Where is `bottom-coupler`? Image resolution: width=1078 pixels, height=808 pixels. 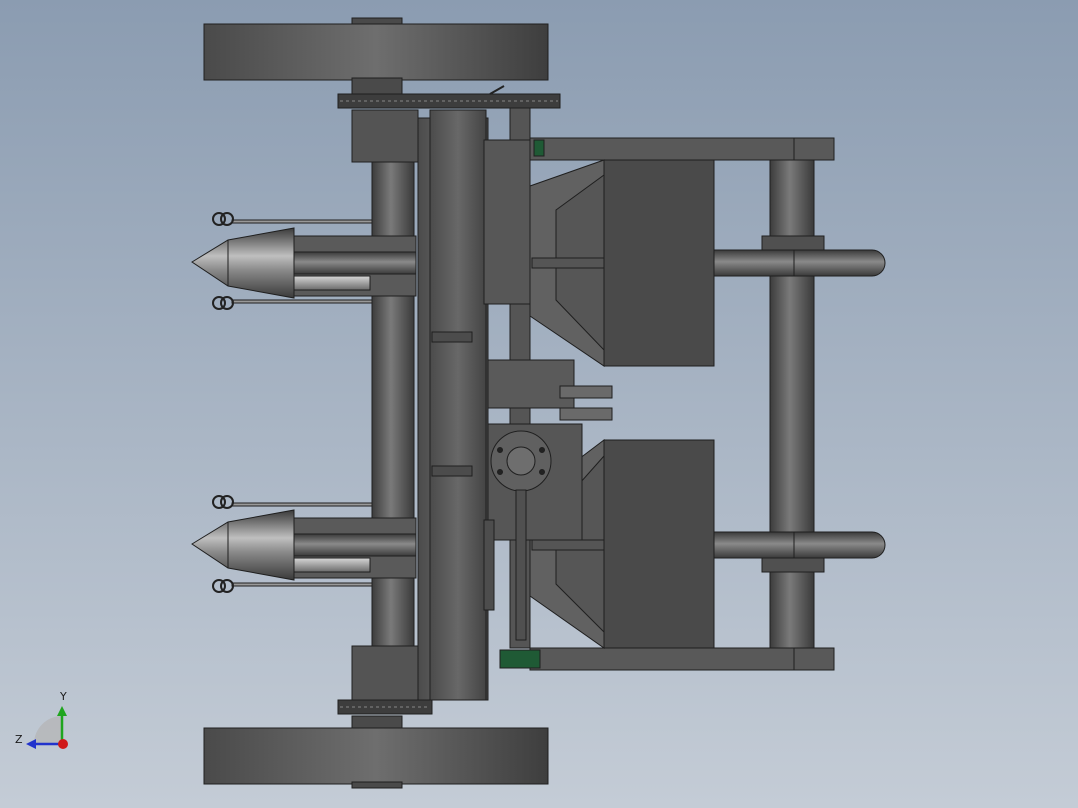 bottom-coupler is located at coordinates (520, 659).